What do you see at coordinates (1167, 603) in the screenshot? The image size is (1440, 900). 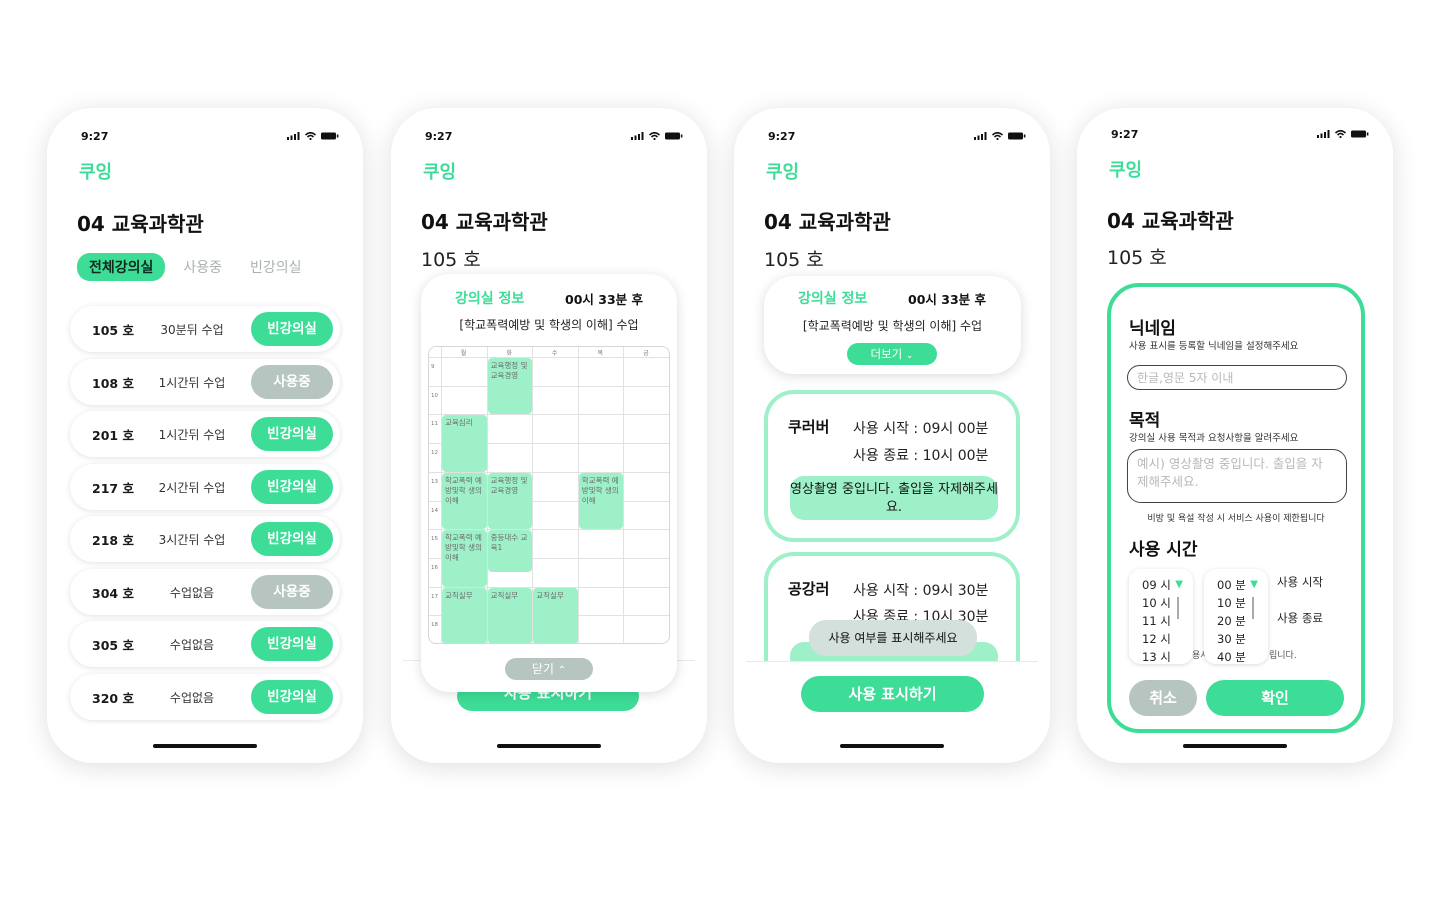 I see `hour-option: 10 시` at bounding box center [1167, 603].